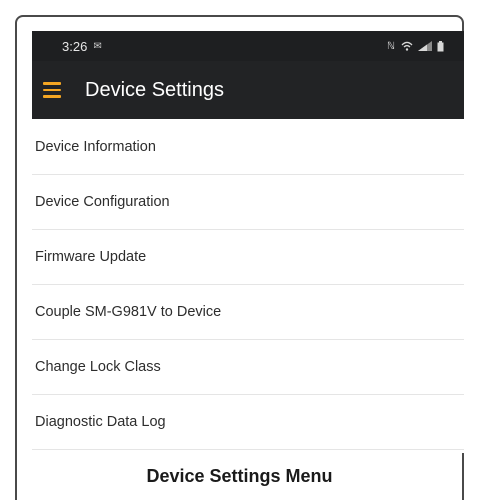 Image resolution: width=479 pixels, height=500 pixels. Describe the element at coordinates (154, 89) in the screenshot. I see `page-title: Device Settings` at that location.